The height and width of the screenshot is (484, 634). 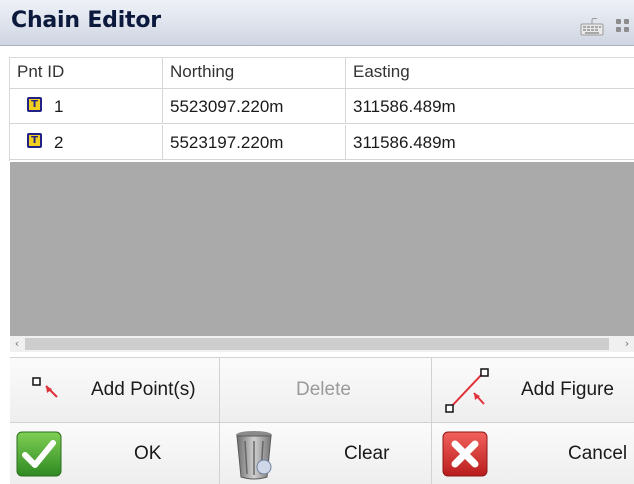 What do you see at coordinates (254, 142) in the screenshot?
I see `northing-cell: 5523197.220m` at bounding box center [254, 142].